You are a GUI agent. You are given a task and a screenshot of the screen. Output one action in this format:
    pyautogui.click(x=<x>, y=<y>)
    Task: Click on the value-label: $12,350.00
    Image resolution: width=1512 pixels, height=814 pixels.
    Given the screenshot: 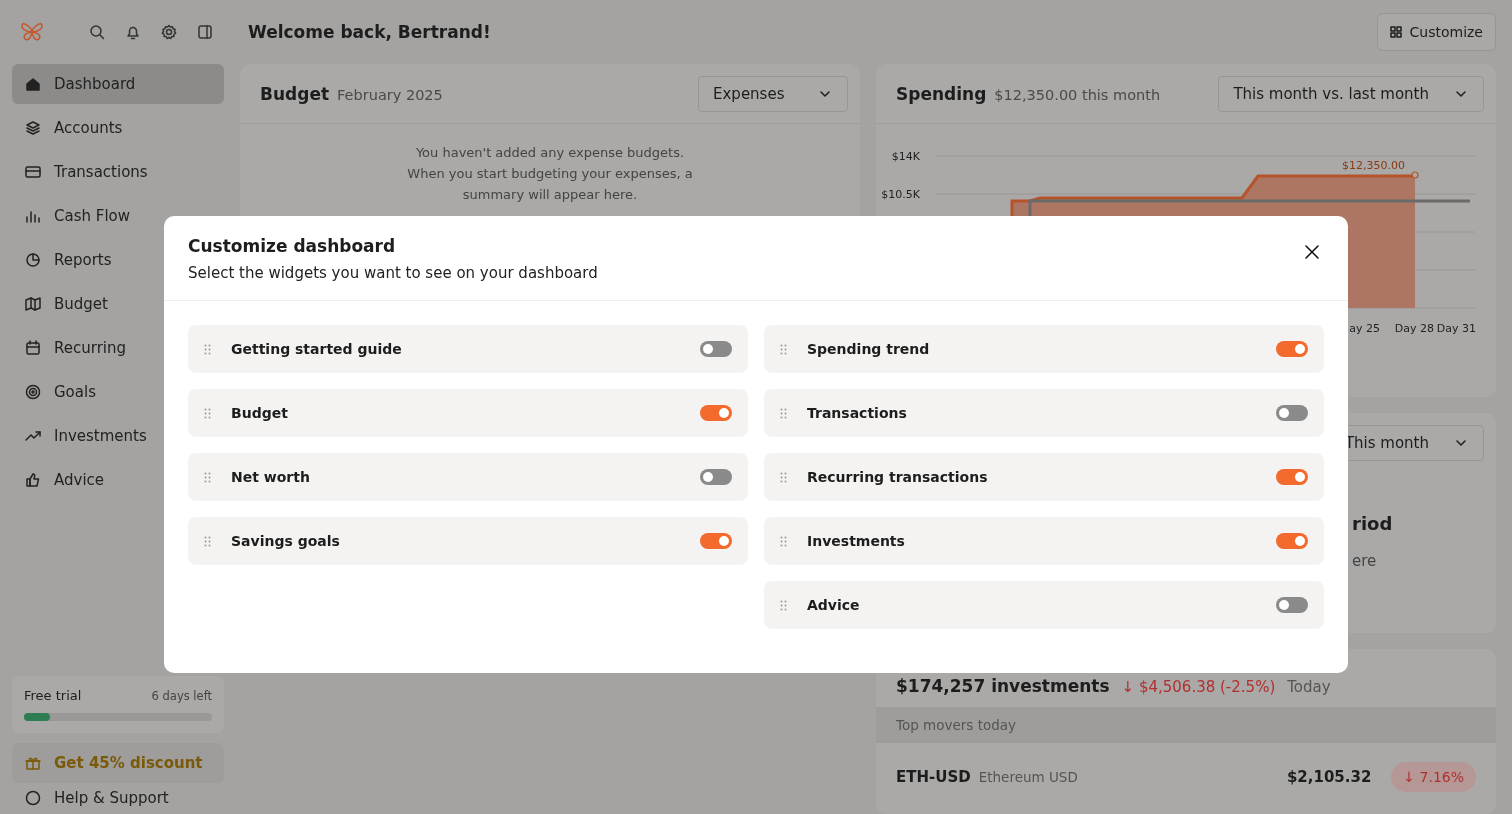 What is the action you would take?
    pyautogui.click(x=1373, y=165)
    